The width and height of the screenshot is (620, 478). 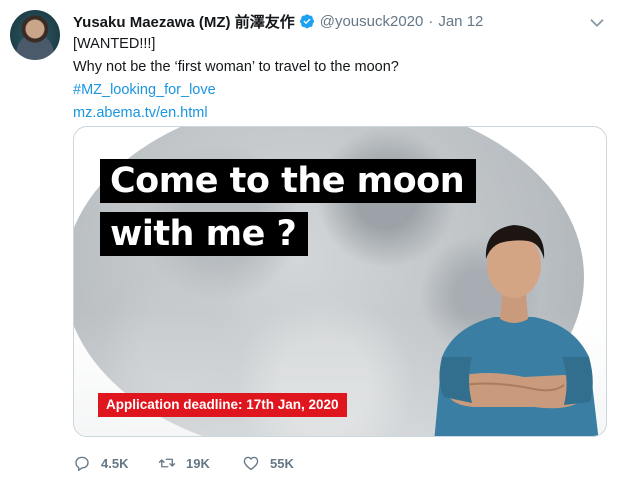 I want to click on like-button: 55K, so click(x=268, y=463).